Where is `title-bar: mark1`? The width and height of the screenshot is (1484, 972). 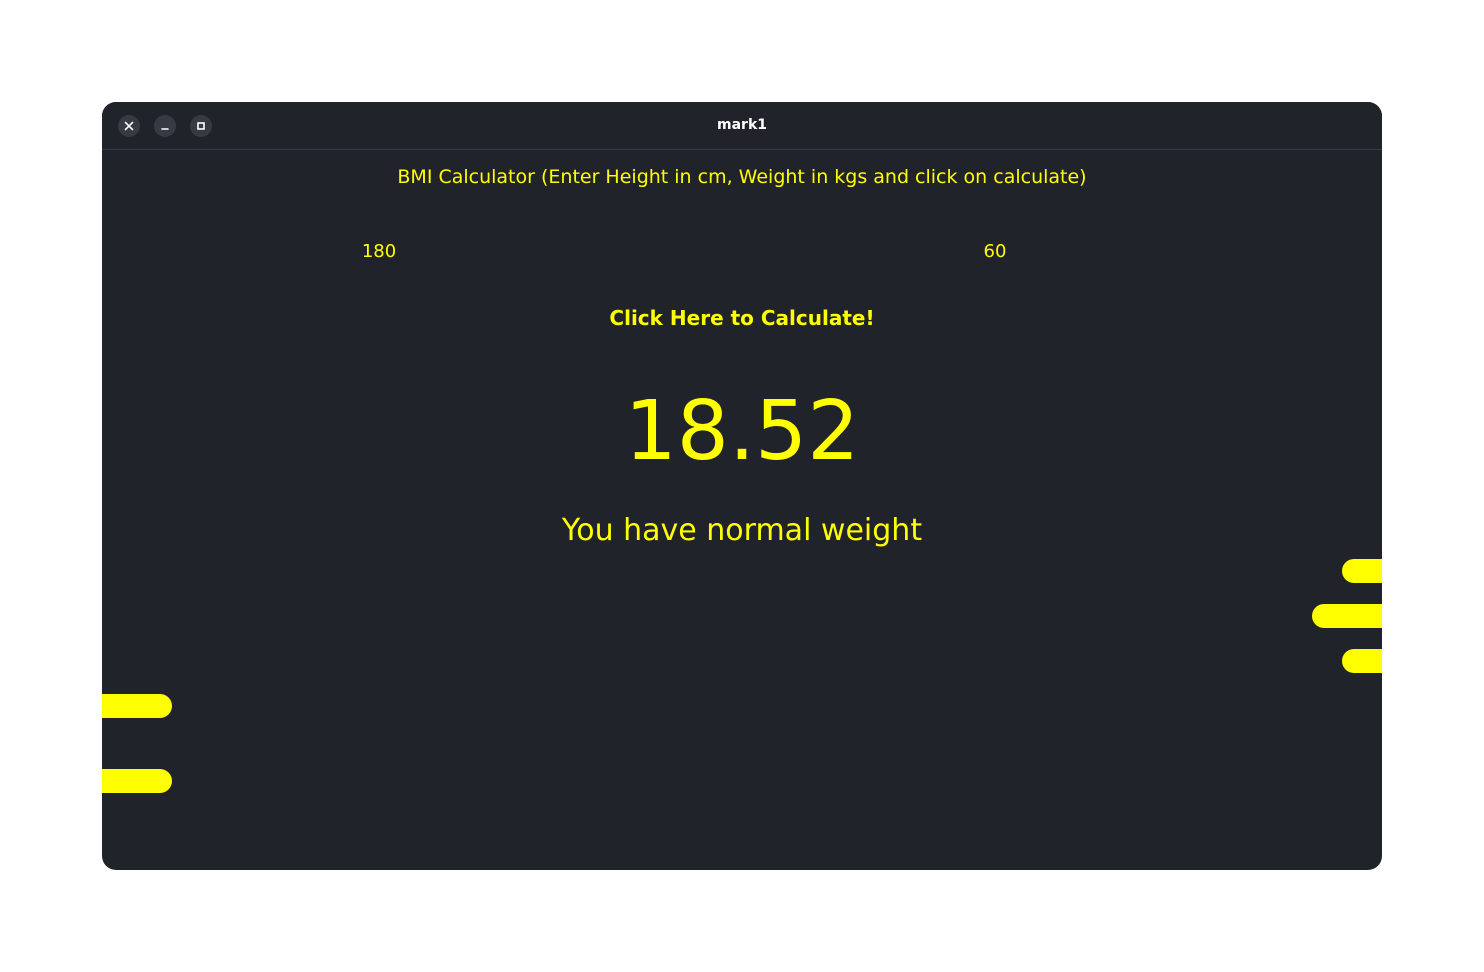
title-bar: mark1 is located at coordinates (742, 126).